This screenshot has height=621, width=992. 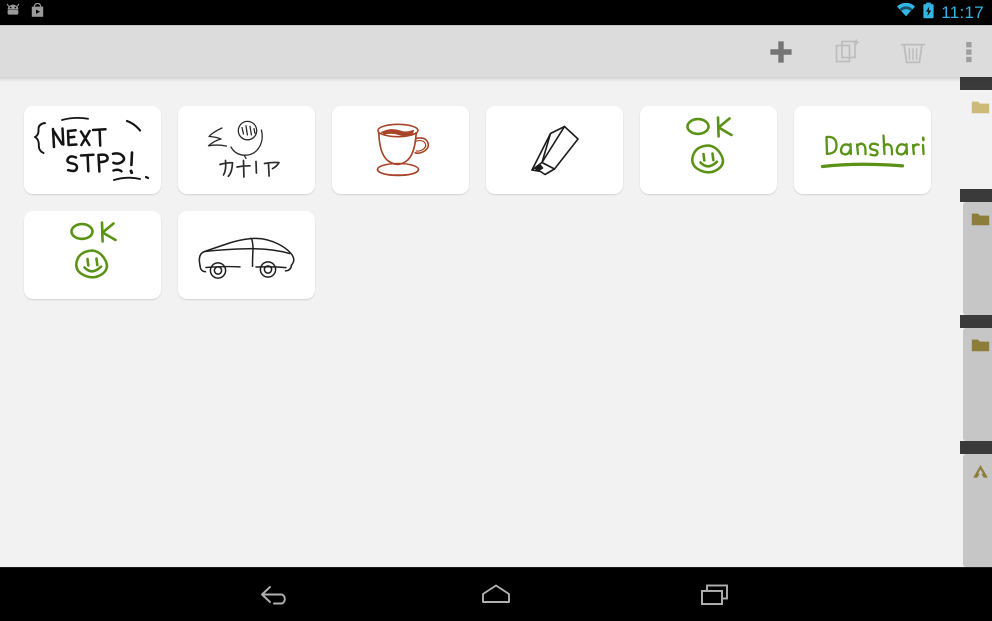 I want to click on nav-home-button, so click(x=496, y=594).